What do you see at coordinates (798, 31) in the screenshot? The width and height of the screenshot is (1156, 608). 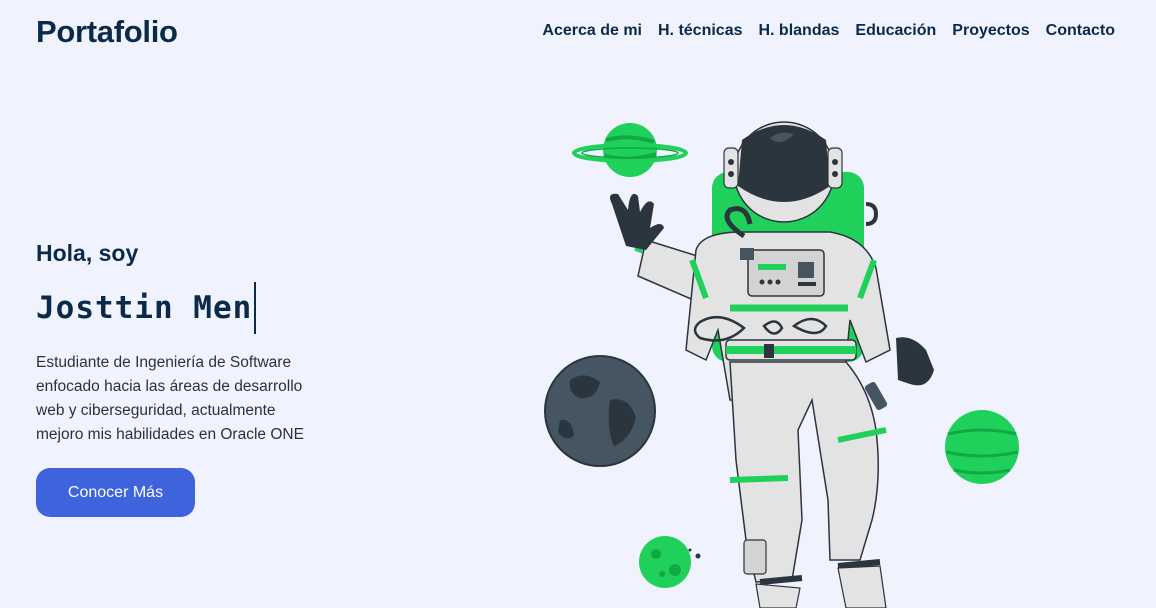 I see `nav-link-blandas: H. blandas` at bounding box center [798, 31].